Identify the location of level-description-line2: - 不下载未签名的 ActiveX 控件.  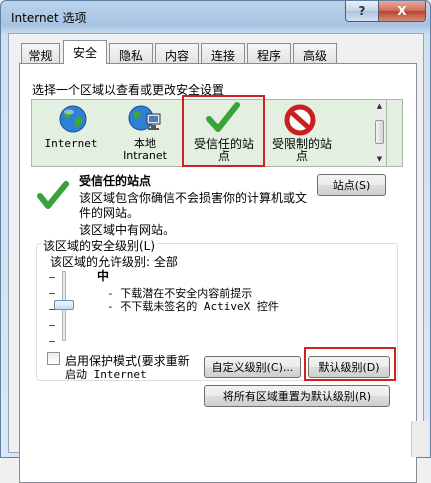
(193, 306).